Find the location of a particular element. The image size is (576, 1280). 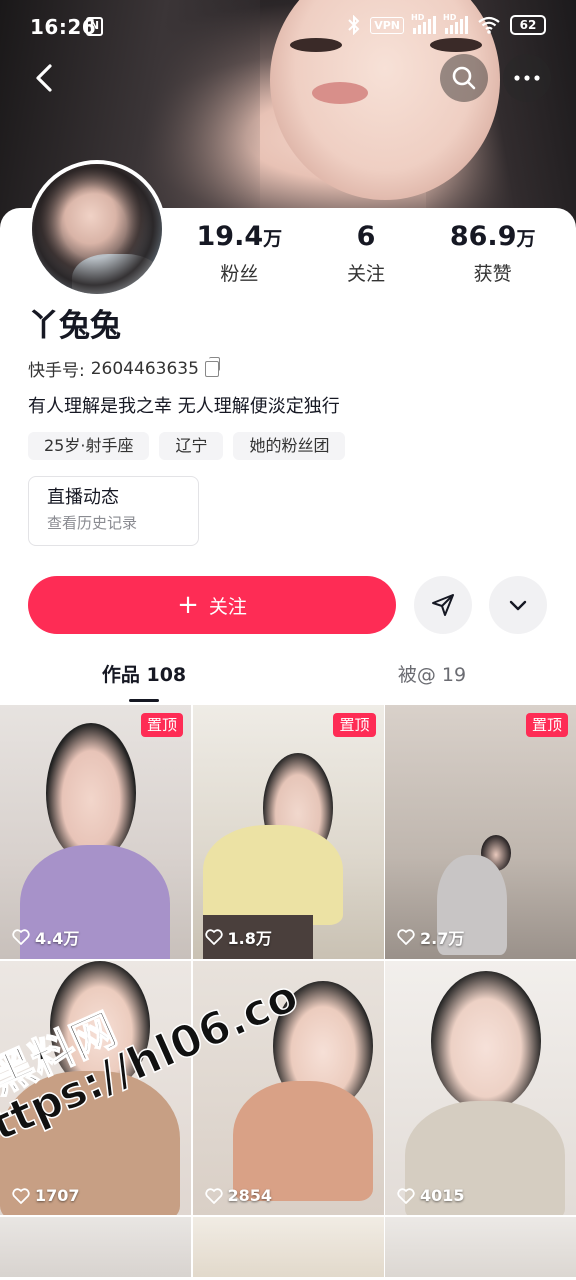

battery-icon: 62 is located at coordinates (528, 25).